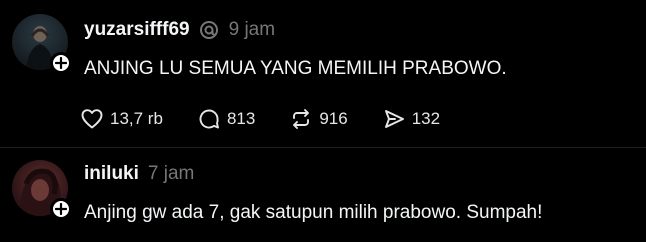 Image resolution: width=646 pixels, height=242 pixels. Describe the element at coordinates (323, 147) in the screenshot. I see `post-divider` at that location.